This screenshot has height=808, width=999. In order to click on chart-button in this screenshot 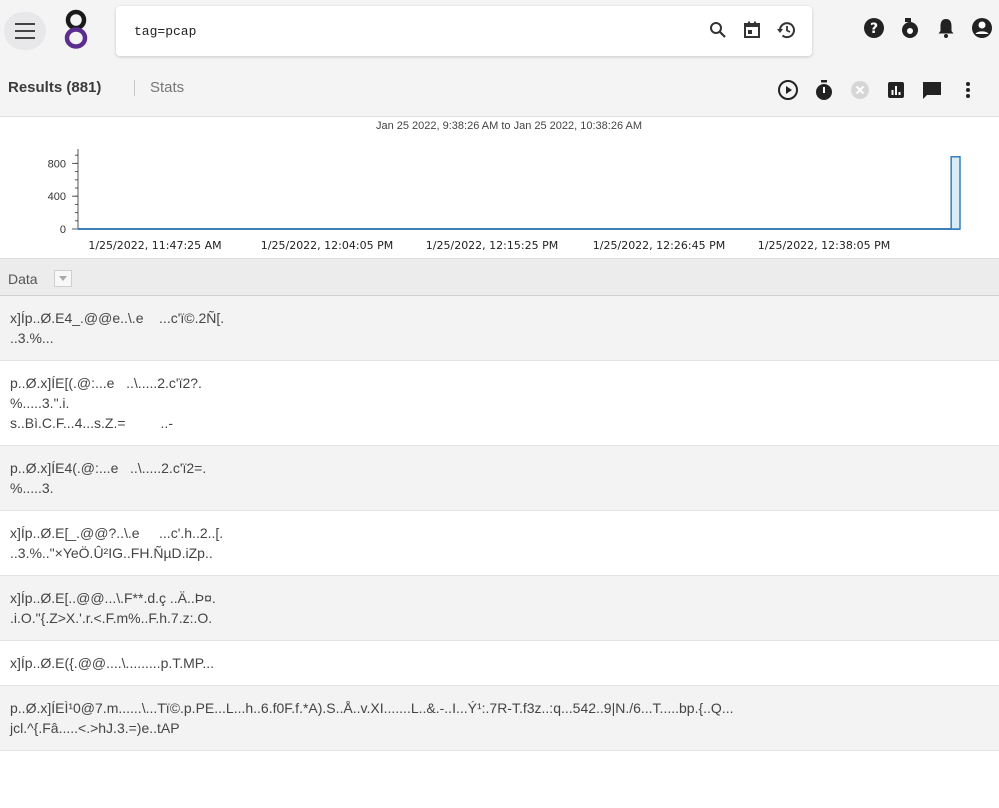, I will do `click(896, 90)`.